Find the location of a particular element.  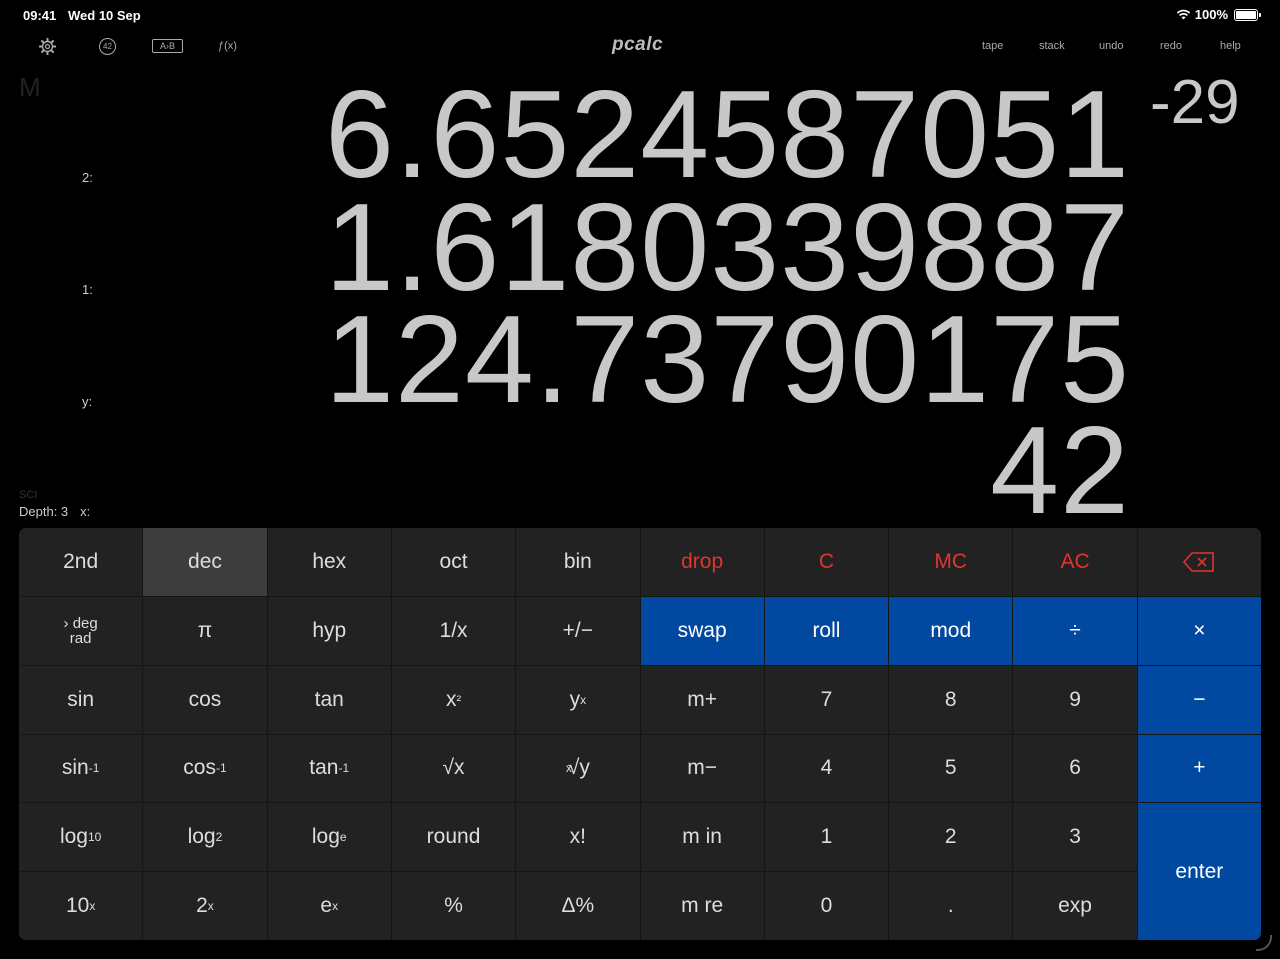

help-link: help is located at coordinates (1230, 46).